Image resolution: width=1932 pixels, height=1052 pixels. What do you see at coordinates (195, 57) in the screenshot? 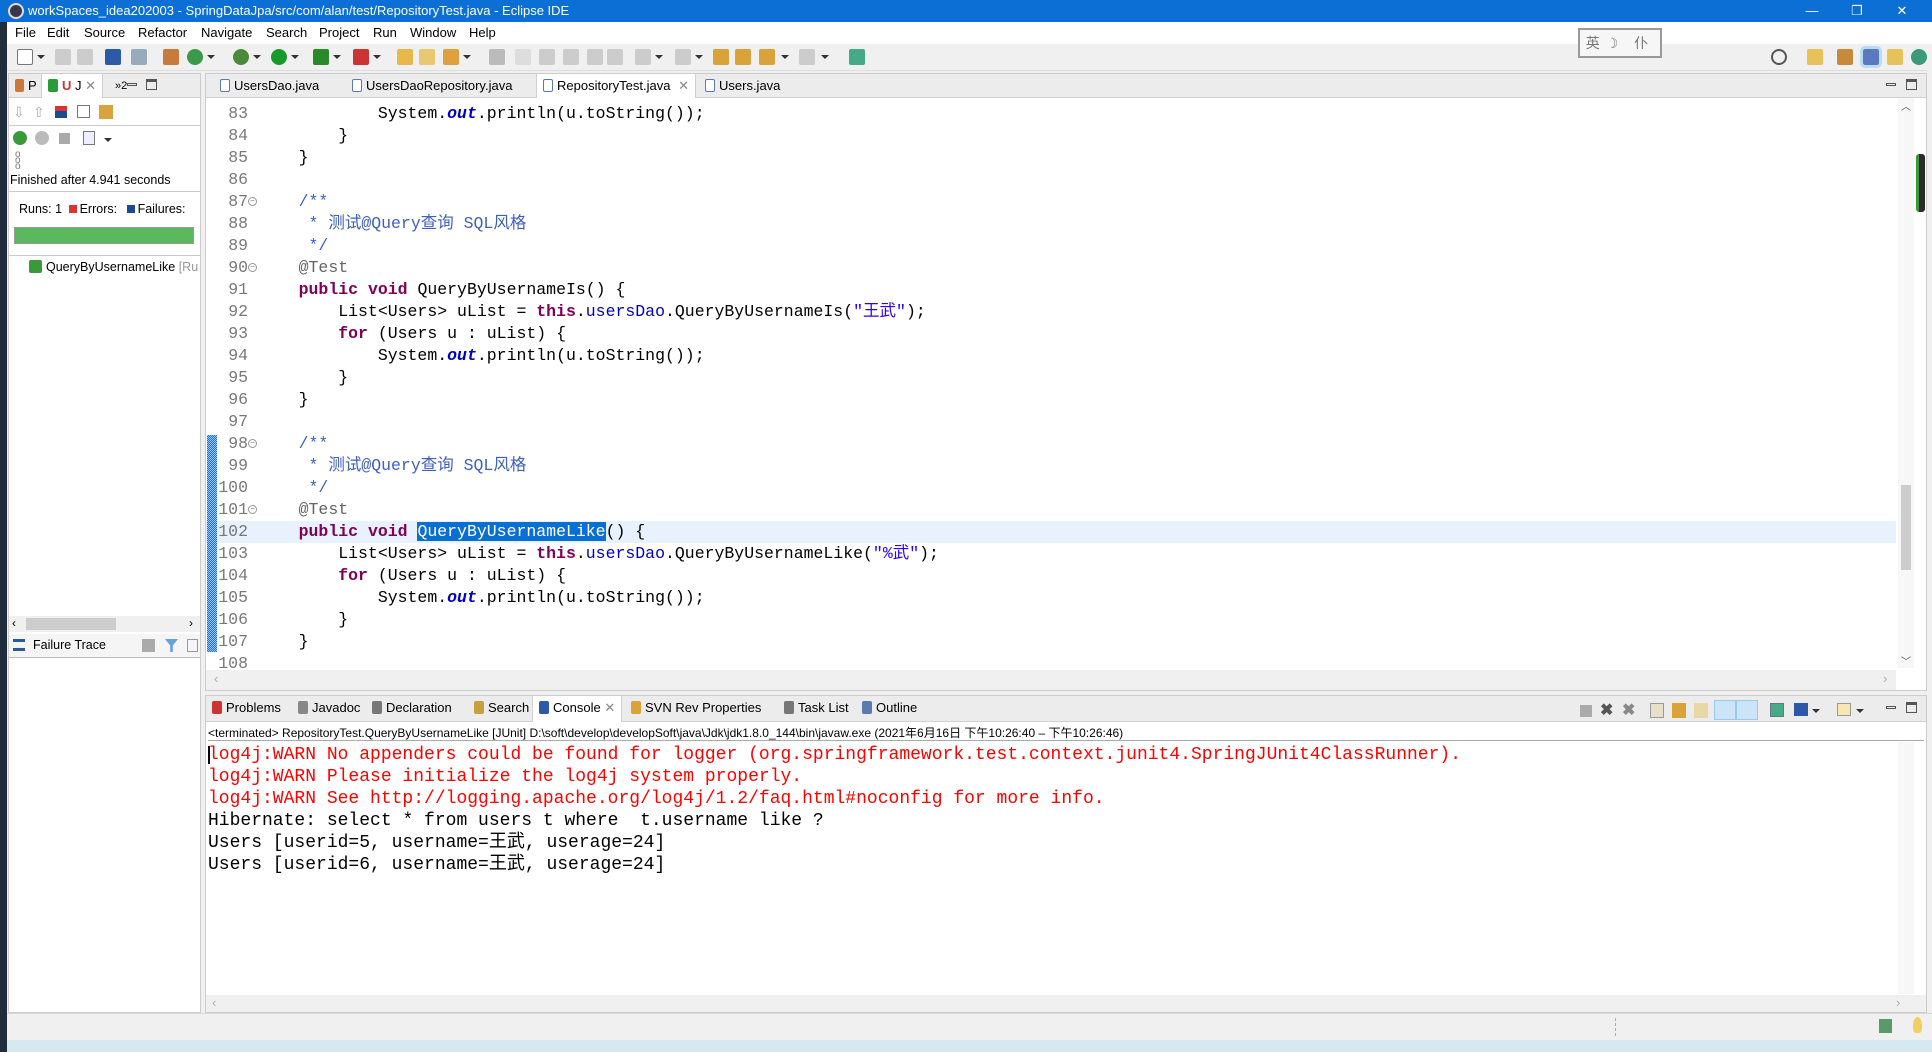
I see `new-class-icon` at bounding box center [195, 57].